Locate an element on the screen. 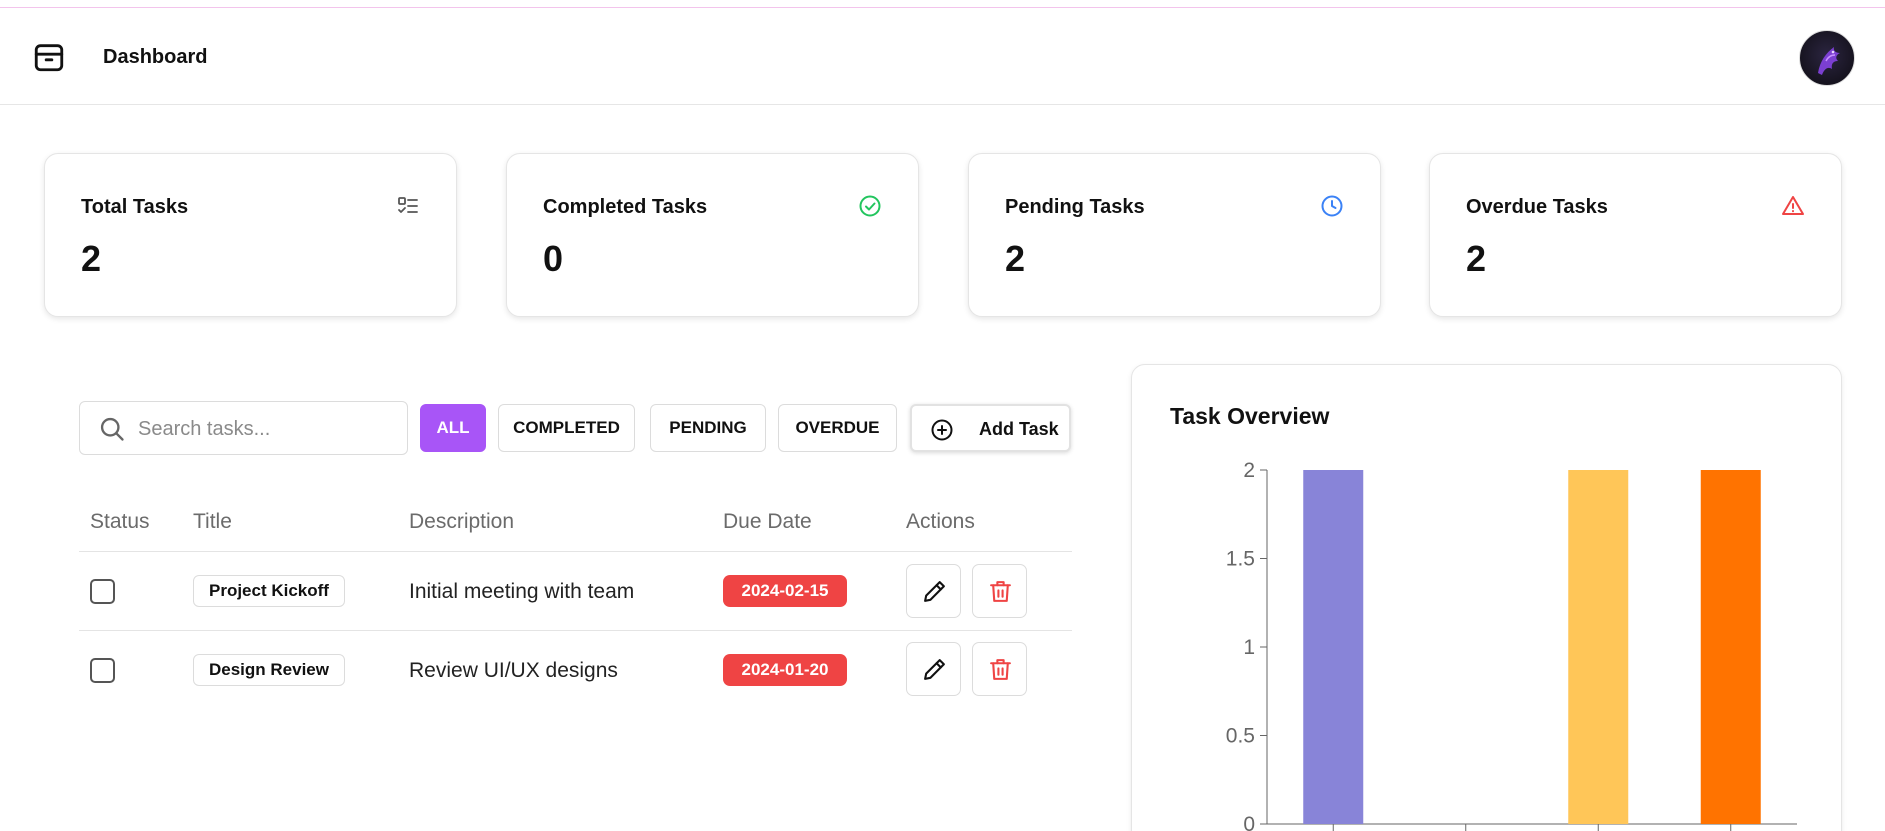 This screenshot has height=831, width=1885. top-header: Dashboard is located at coordinates (942, 56).